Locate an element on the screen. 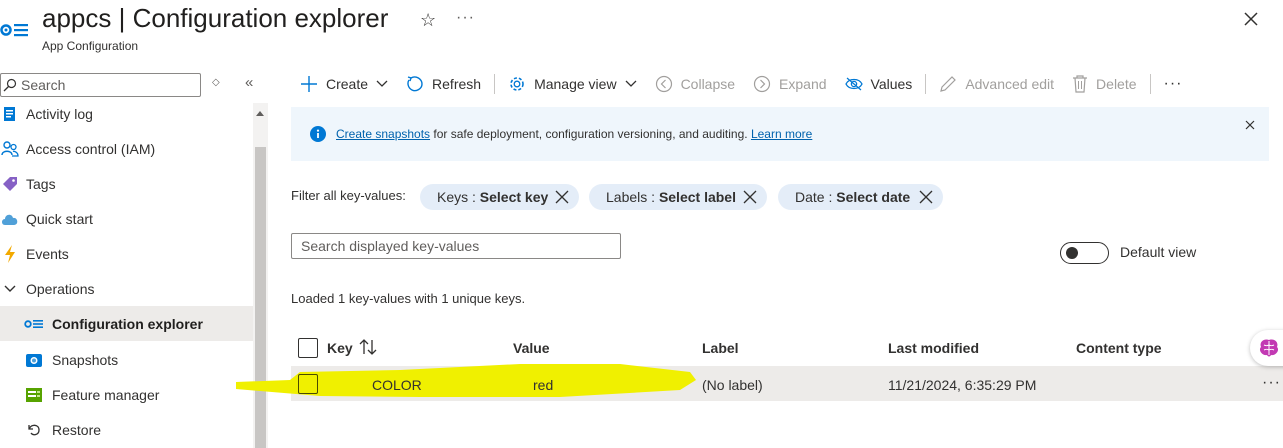 The width and height of the screenshot is (1283, 448). filter-label: Filter all key-values: is located at coordinates (348, 195).